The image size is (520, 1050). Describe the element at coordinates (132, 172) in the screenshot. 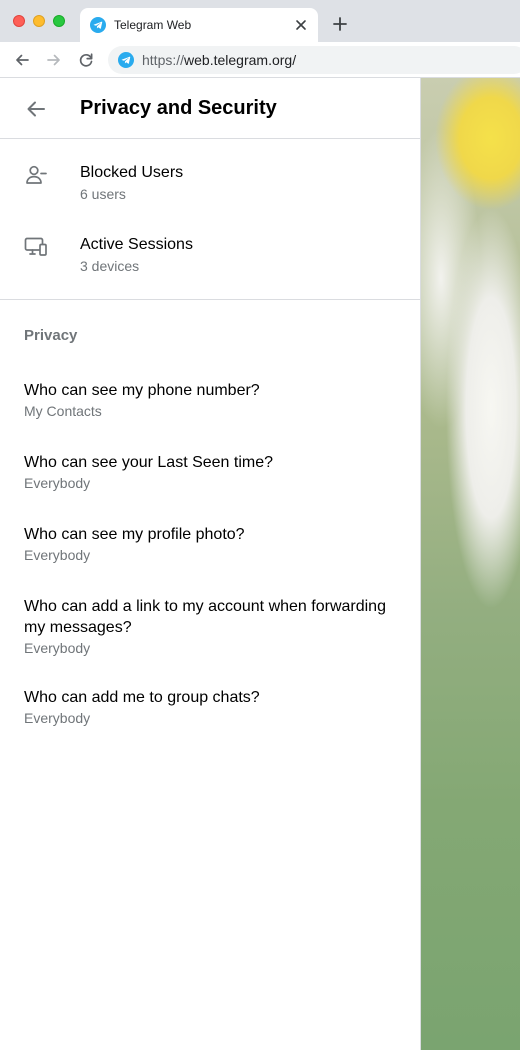

I see `row-title: Blocked Users` at that location.